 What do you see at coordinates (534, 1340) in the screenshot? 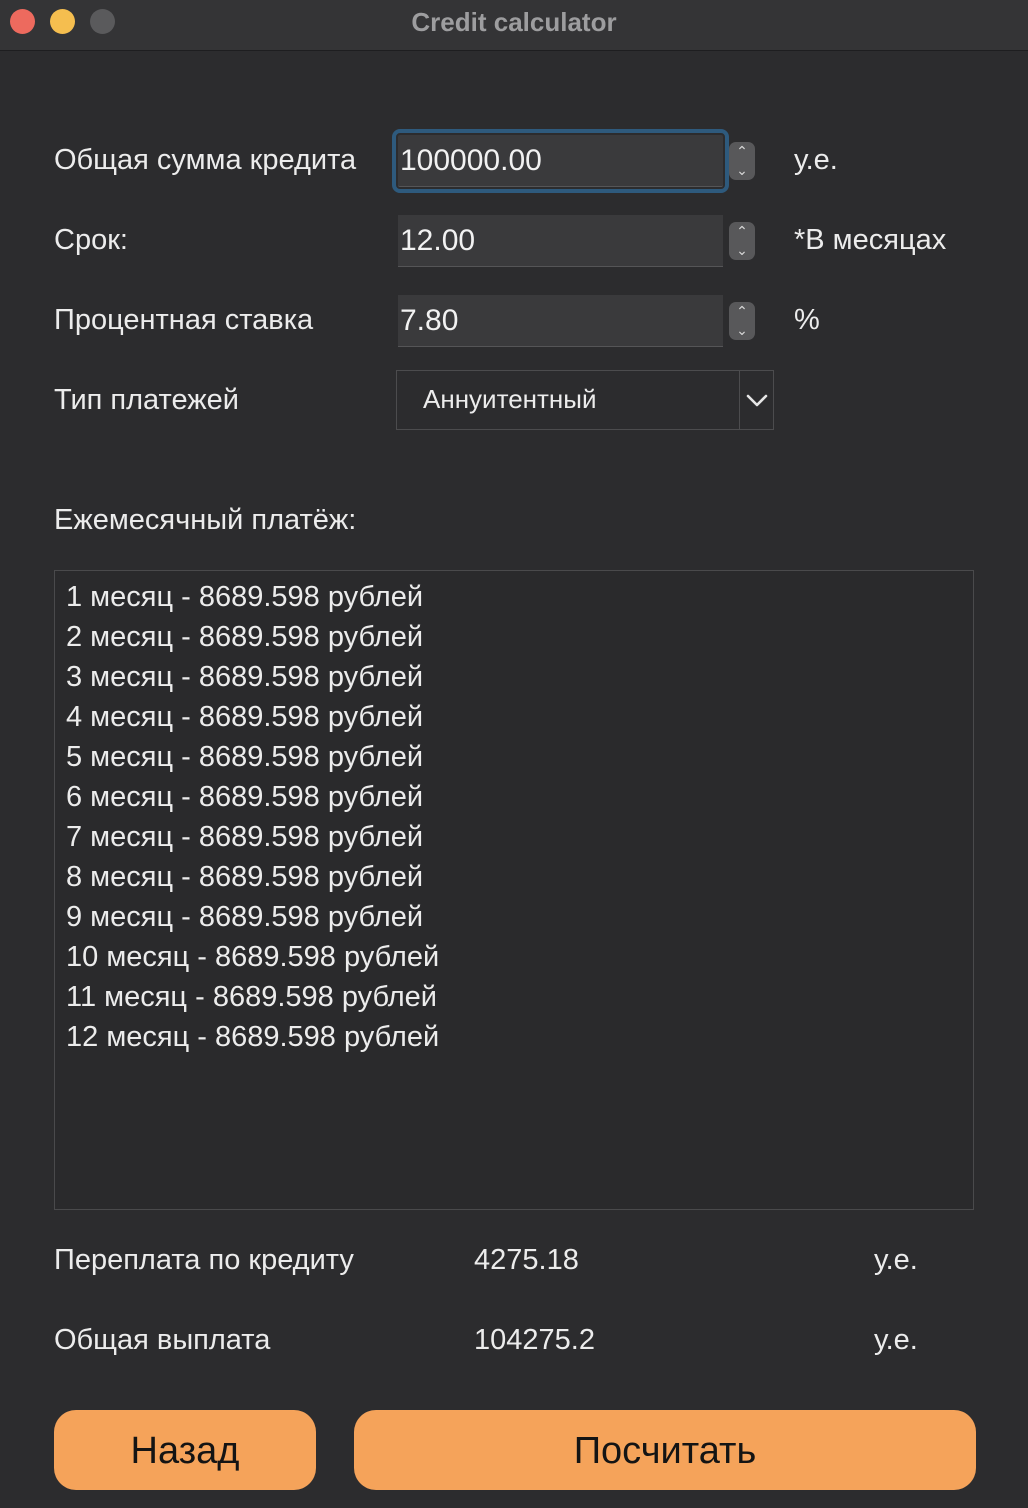
I see `total-payment-value: 104275.2` at bounding box center [534, 1340].